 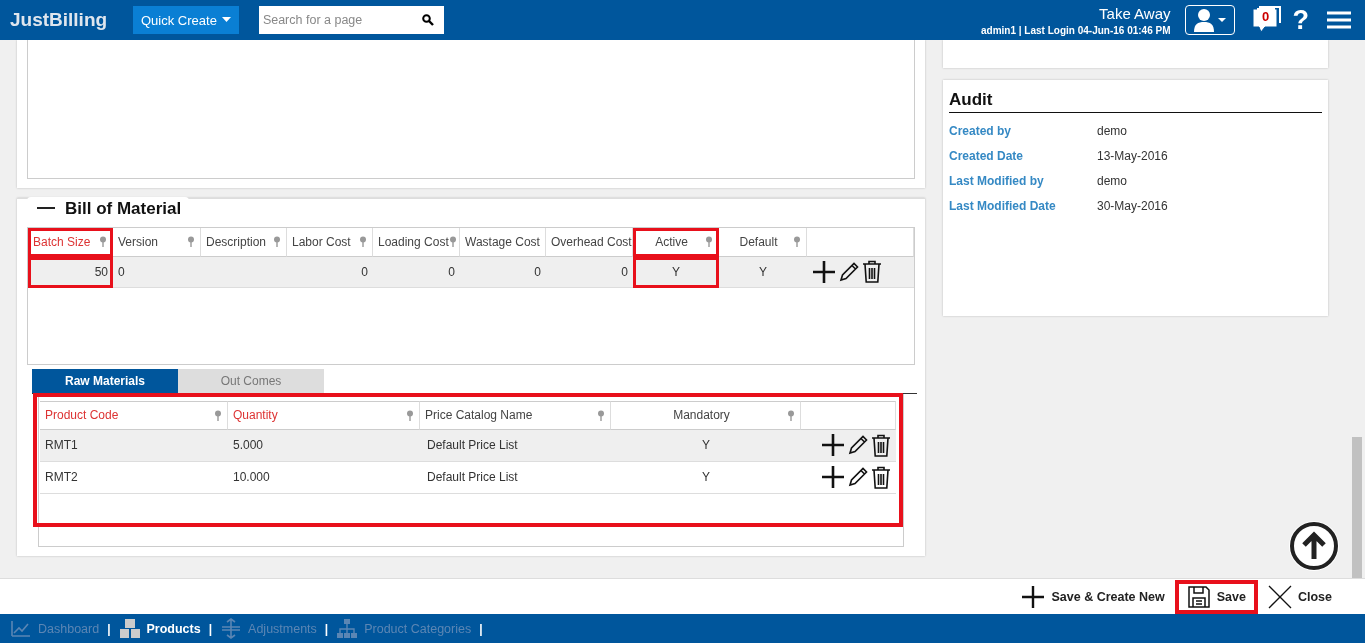 I want to click on column-header: Active, so click(x=676, y=242).